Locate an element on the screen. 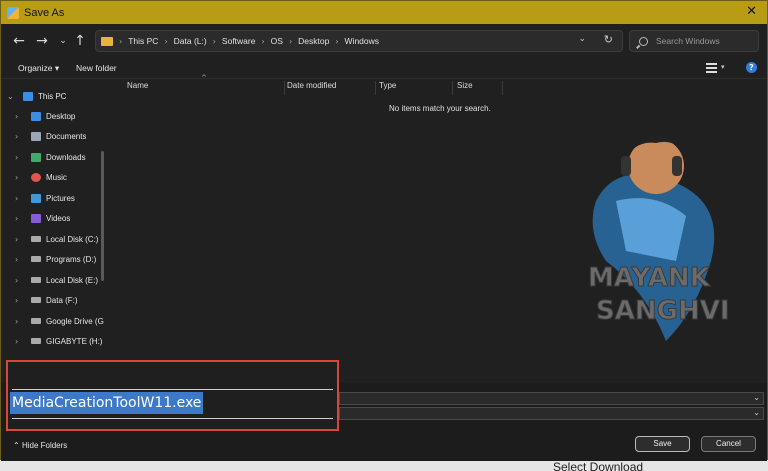 The image size is (768, 471). sidebar-item-local-disk-e: › Local Disk (E:) is located at coordinates (54, 280).